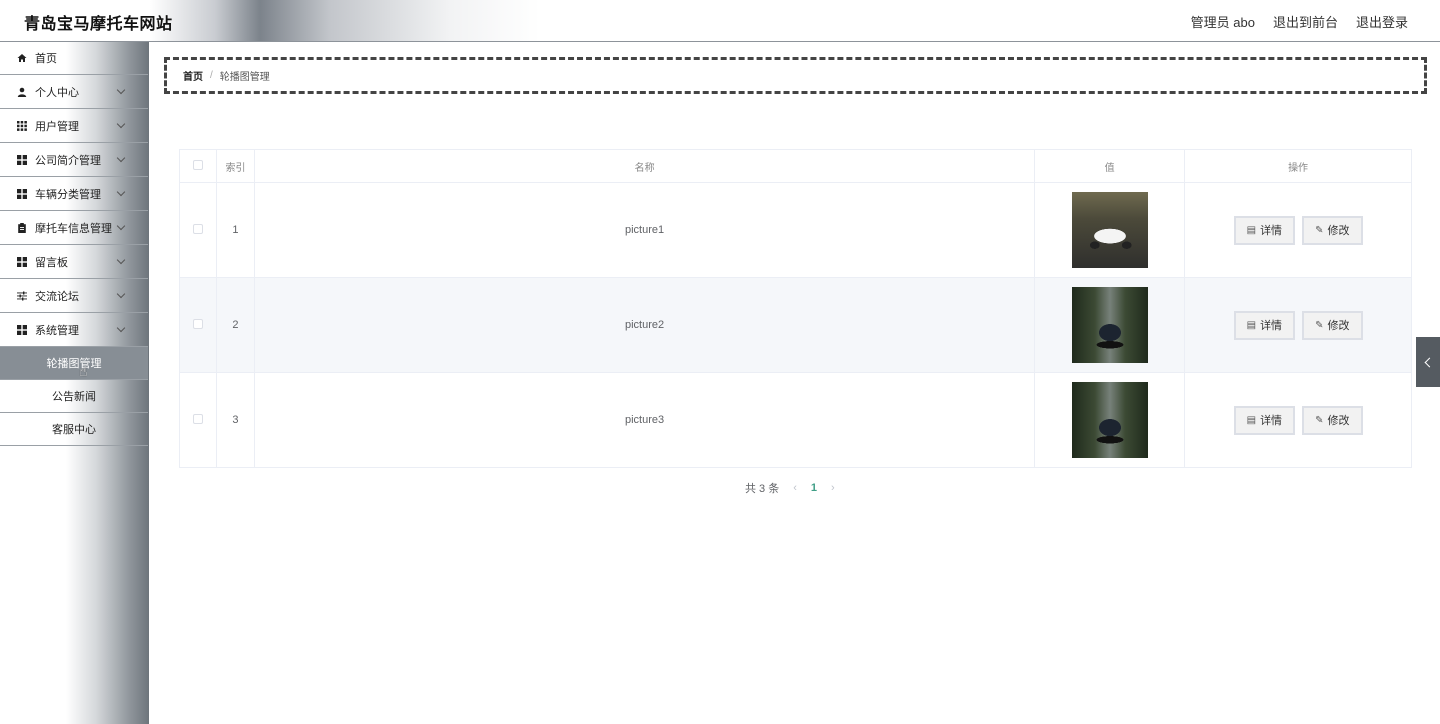 The image size is (1440, 724). I want to click on sliders-icon, so click(22, 296).